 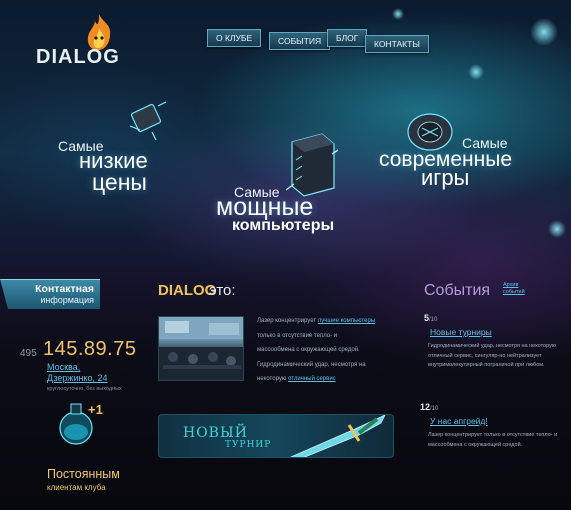 I want to click on events-archive-link: Архив событий, so click(x=523, y=289).